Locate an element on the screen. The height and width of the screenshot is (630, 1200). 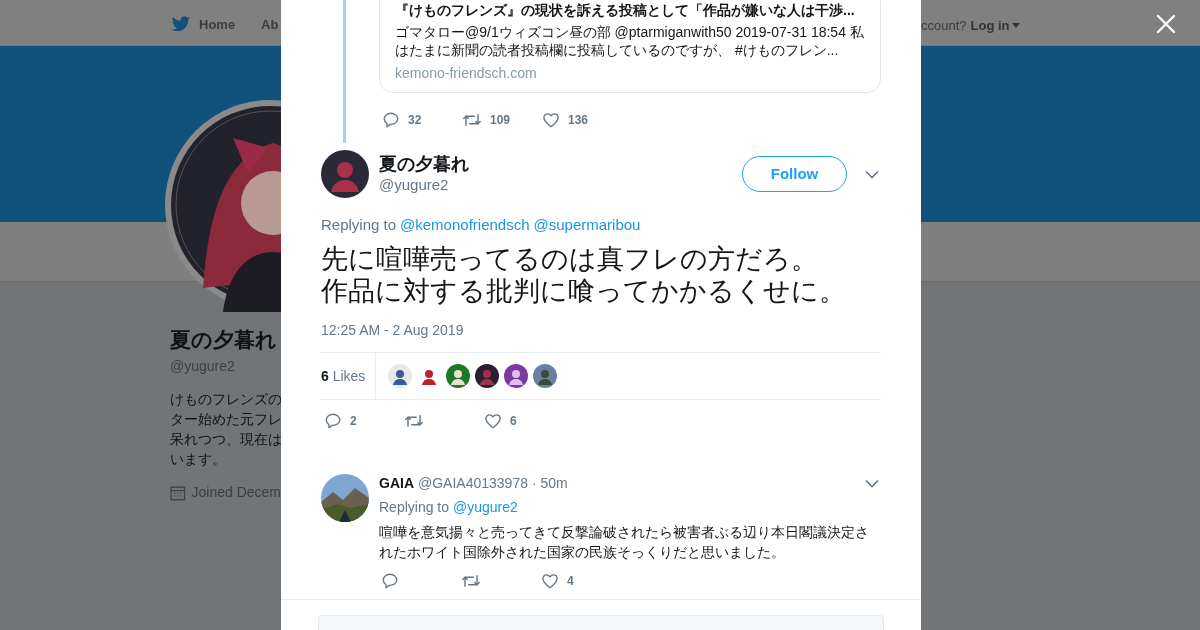
login-link: Log in is located at coordinates (995, 26).